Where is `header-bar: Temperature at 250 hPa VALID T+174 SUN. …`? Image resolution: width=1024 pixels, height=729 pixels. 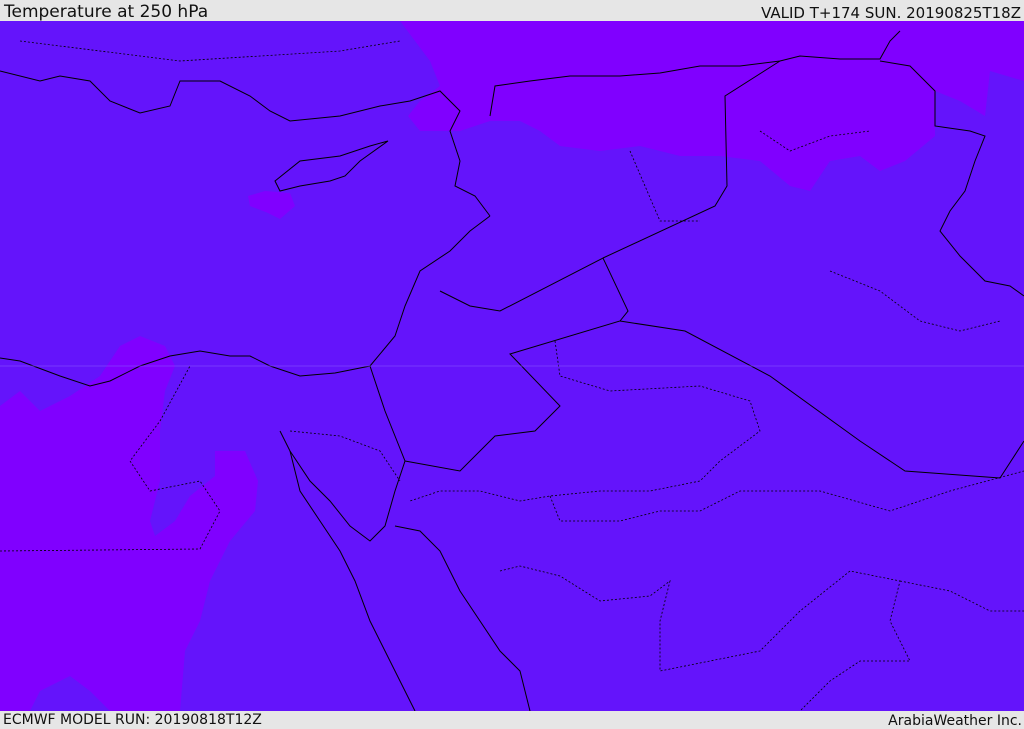
header-bar: Temperature at 250 hPa VALID T+174 SUN. … is located at coordinates (512, 10).